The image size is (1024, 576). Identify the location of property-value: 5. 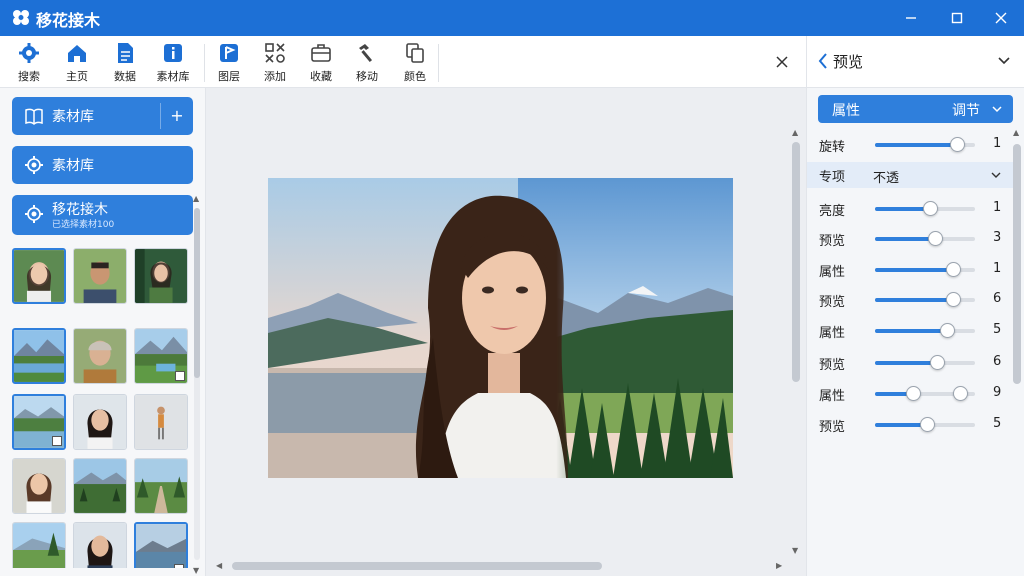
(997, 329).